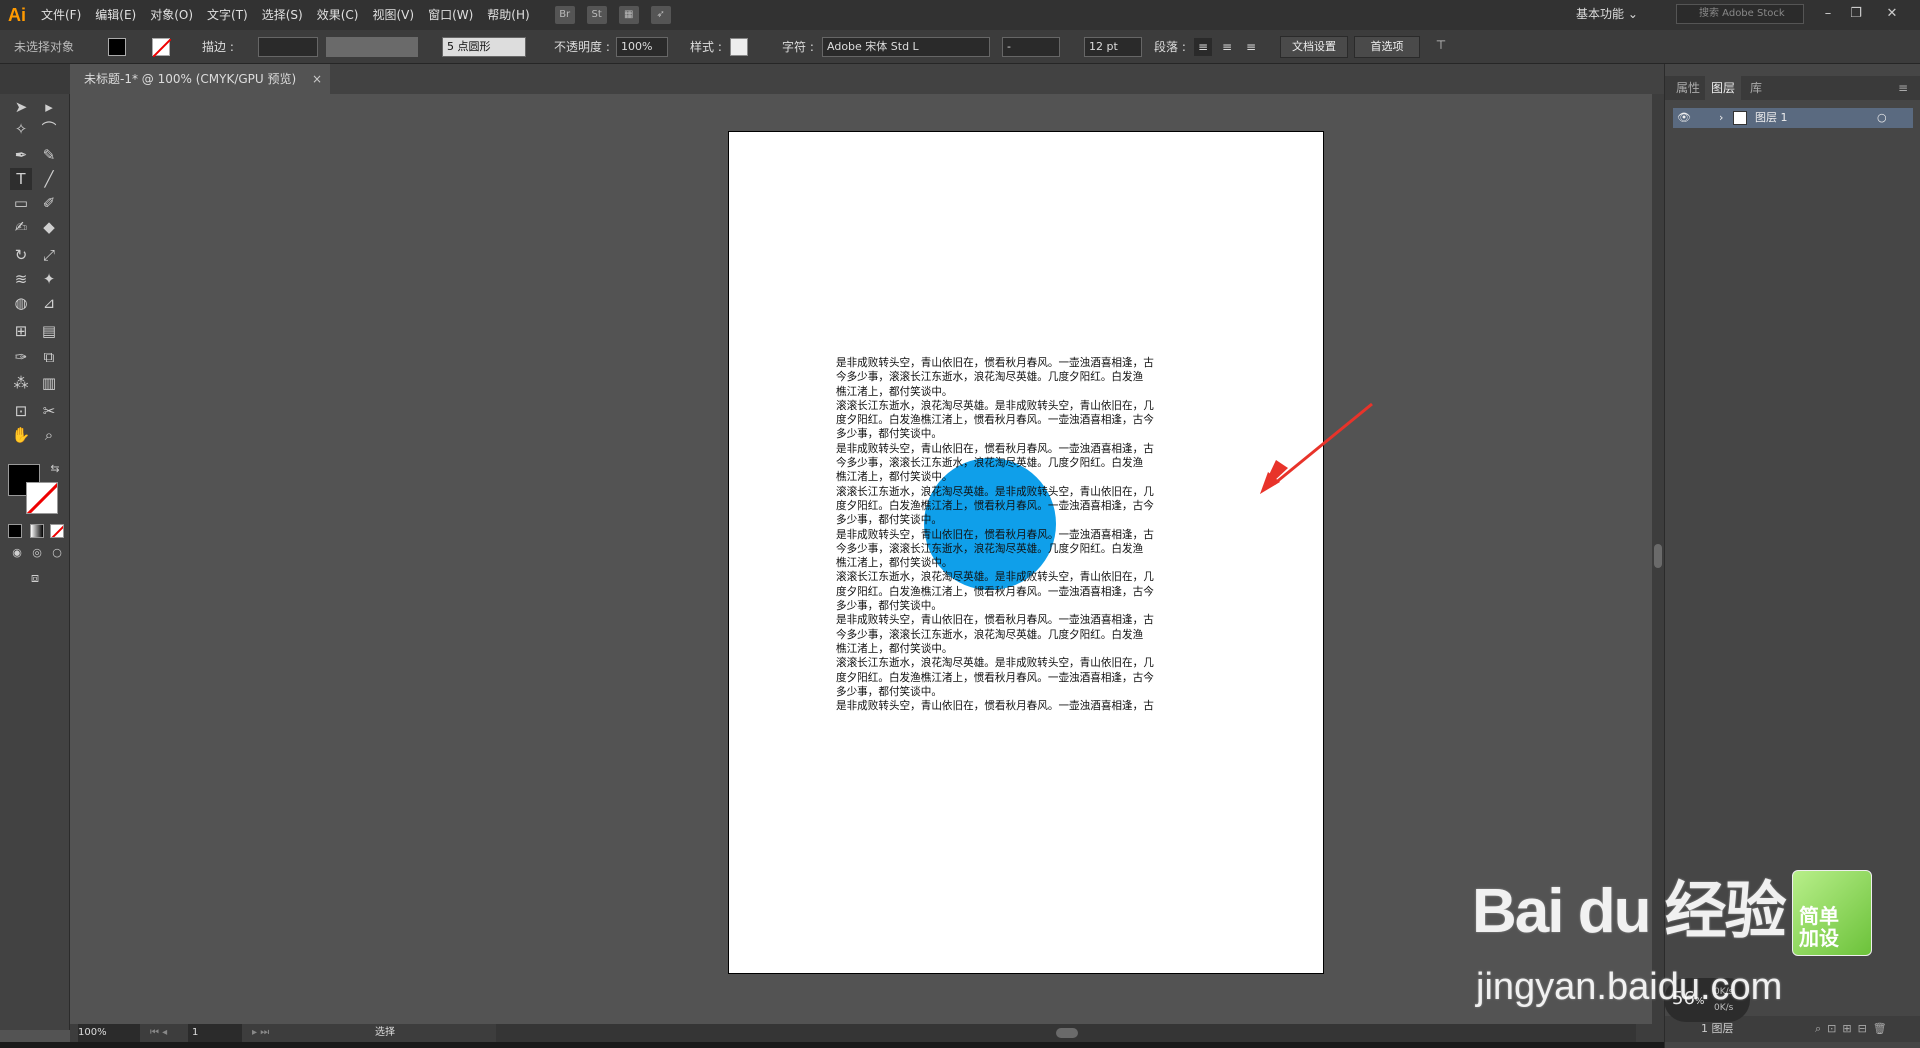  I want to click on column-graph-tool-icon: ▥, so click(49, 383).